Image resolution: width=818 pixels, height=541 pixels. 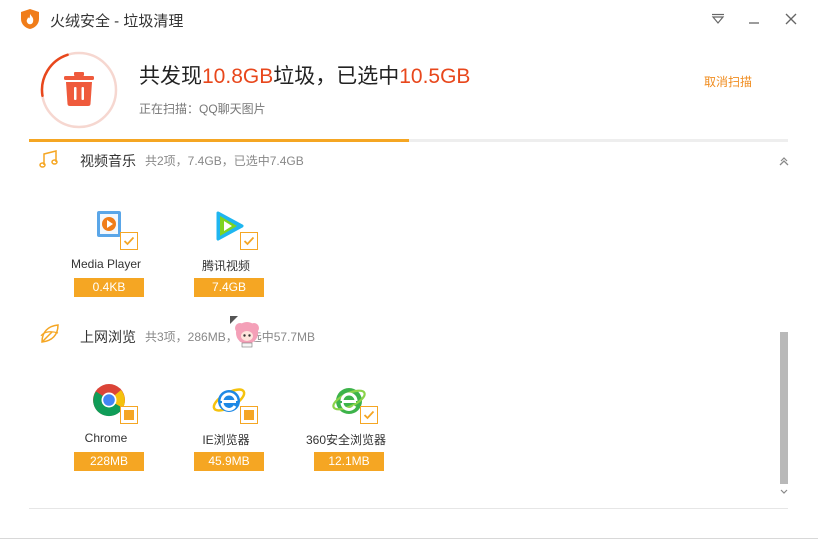 I want to click on trash-can-icon, so click(x=79, y=89).